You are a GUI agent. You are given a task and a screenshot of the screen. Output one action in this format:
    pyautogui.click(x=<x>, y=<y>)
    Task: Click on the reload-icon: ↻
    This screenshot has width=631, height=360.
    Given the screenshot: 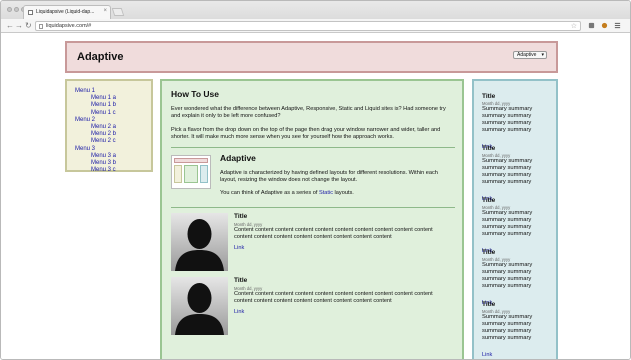 What is the action you would take?
    pyautogui.click(x=28, y=26)
    